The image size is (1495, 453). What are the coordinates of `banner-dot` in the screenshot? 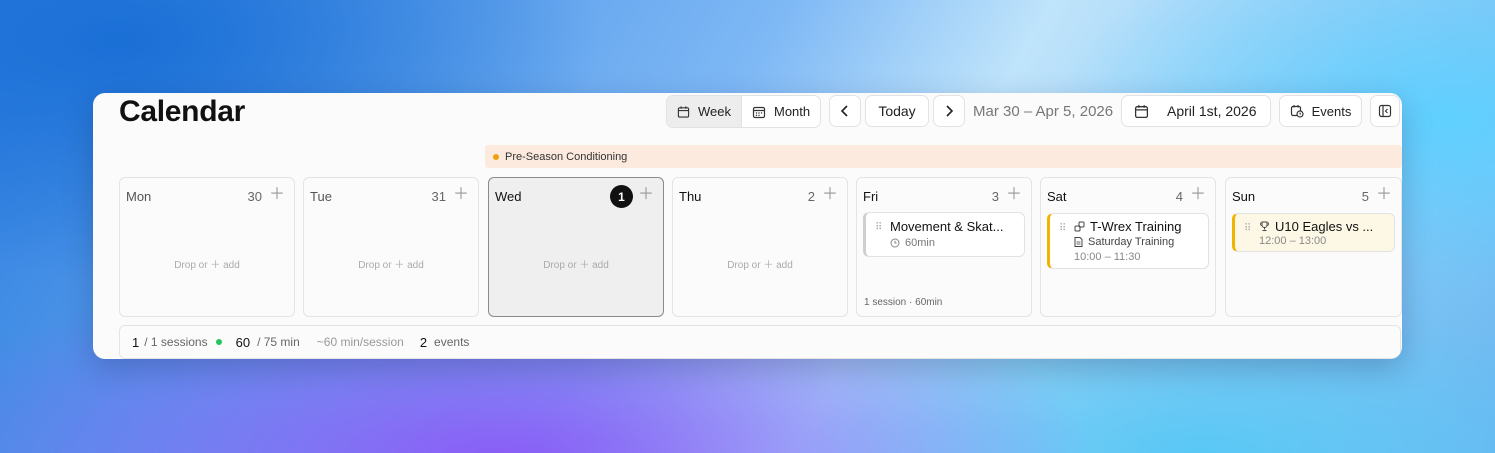 It's located at (496, 156).